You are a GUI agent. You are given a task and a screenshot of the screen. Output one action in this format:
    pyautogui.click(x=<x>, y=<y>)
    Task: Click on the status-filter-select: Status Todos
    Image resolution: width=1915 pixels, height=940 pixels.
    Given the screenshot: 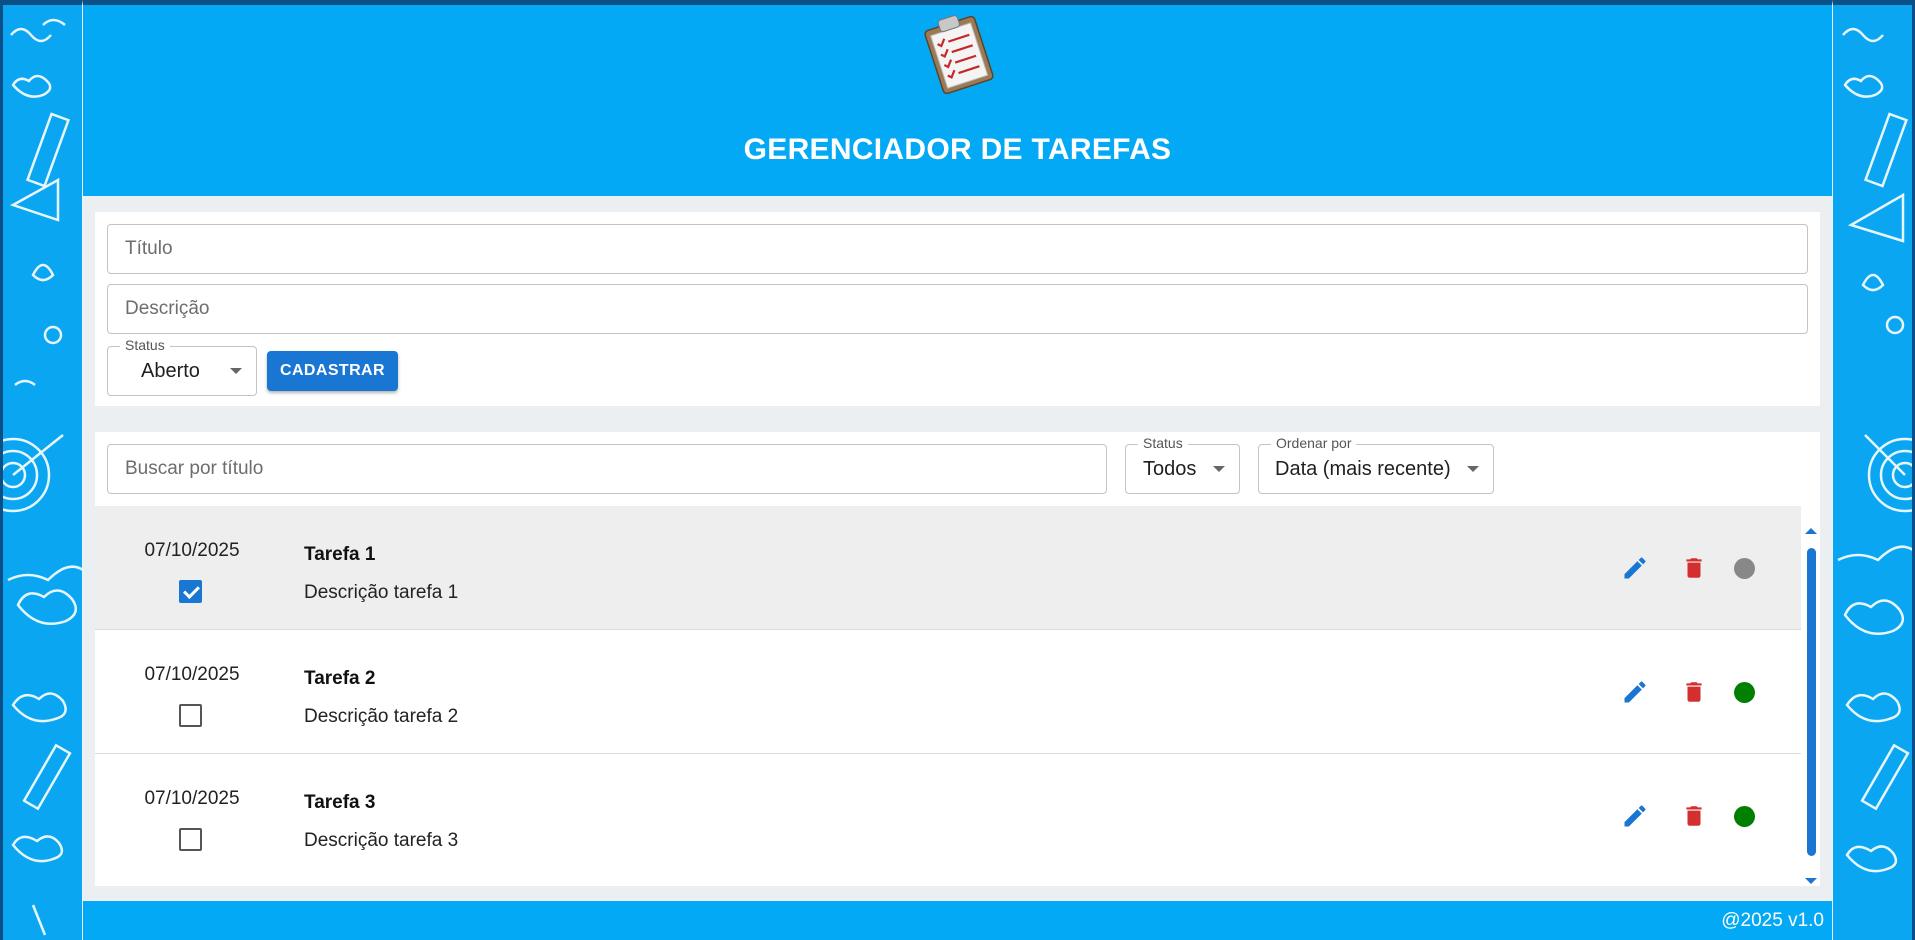 What is the action you would take?
    pyautogui.click(x=1182, y=464)
    